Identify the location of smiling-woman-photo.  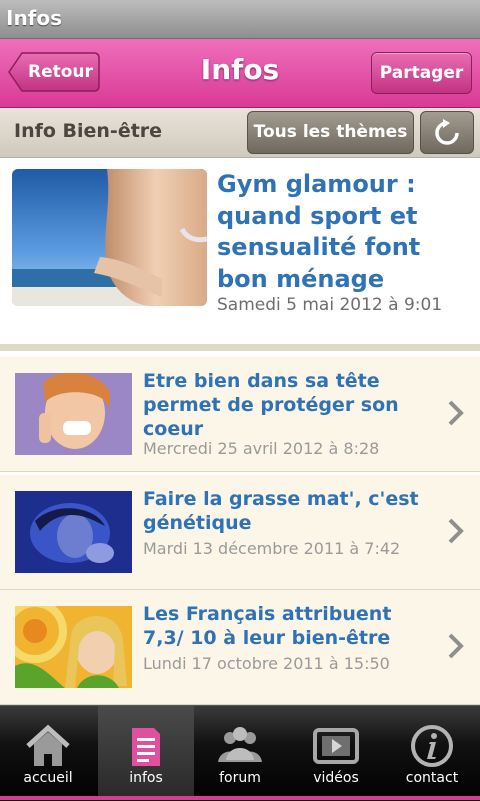
(73, 414).